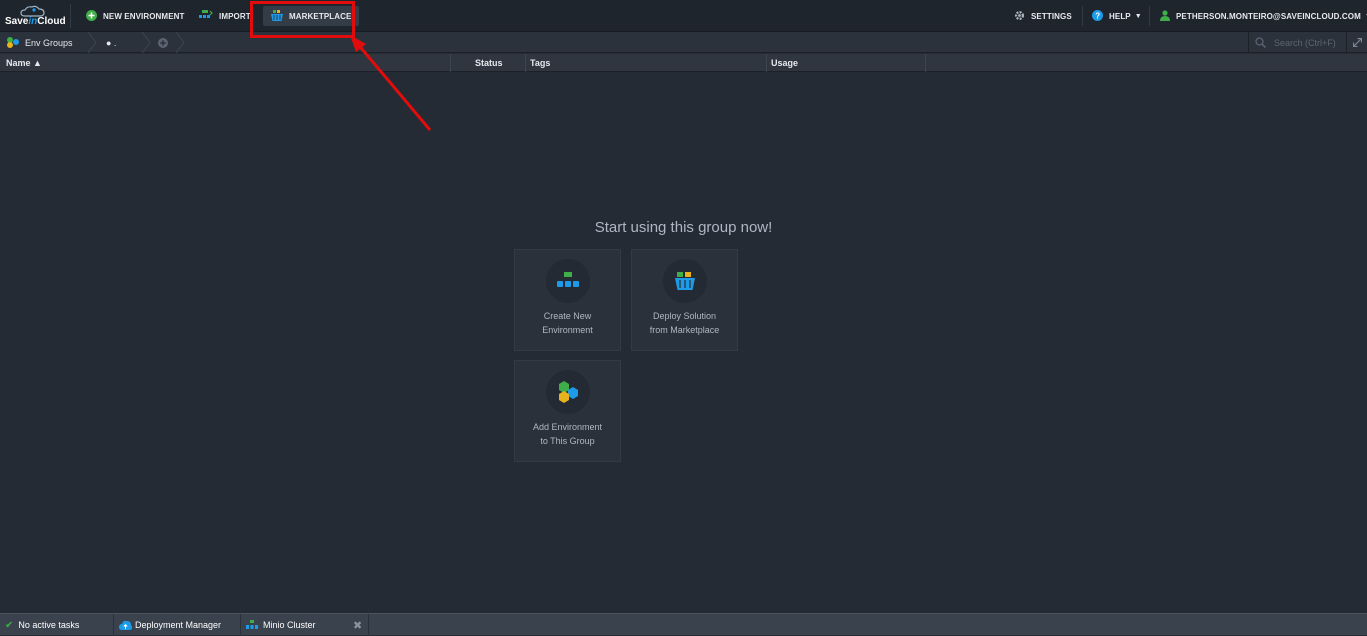  What do you see at coordinates (1019, 16) in the screenshot?
I see `gear-icon` at bounding box center [1019, 16].